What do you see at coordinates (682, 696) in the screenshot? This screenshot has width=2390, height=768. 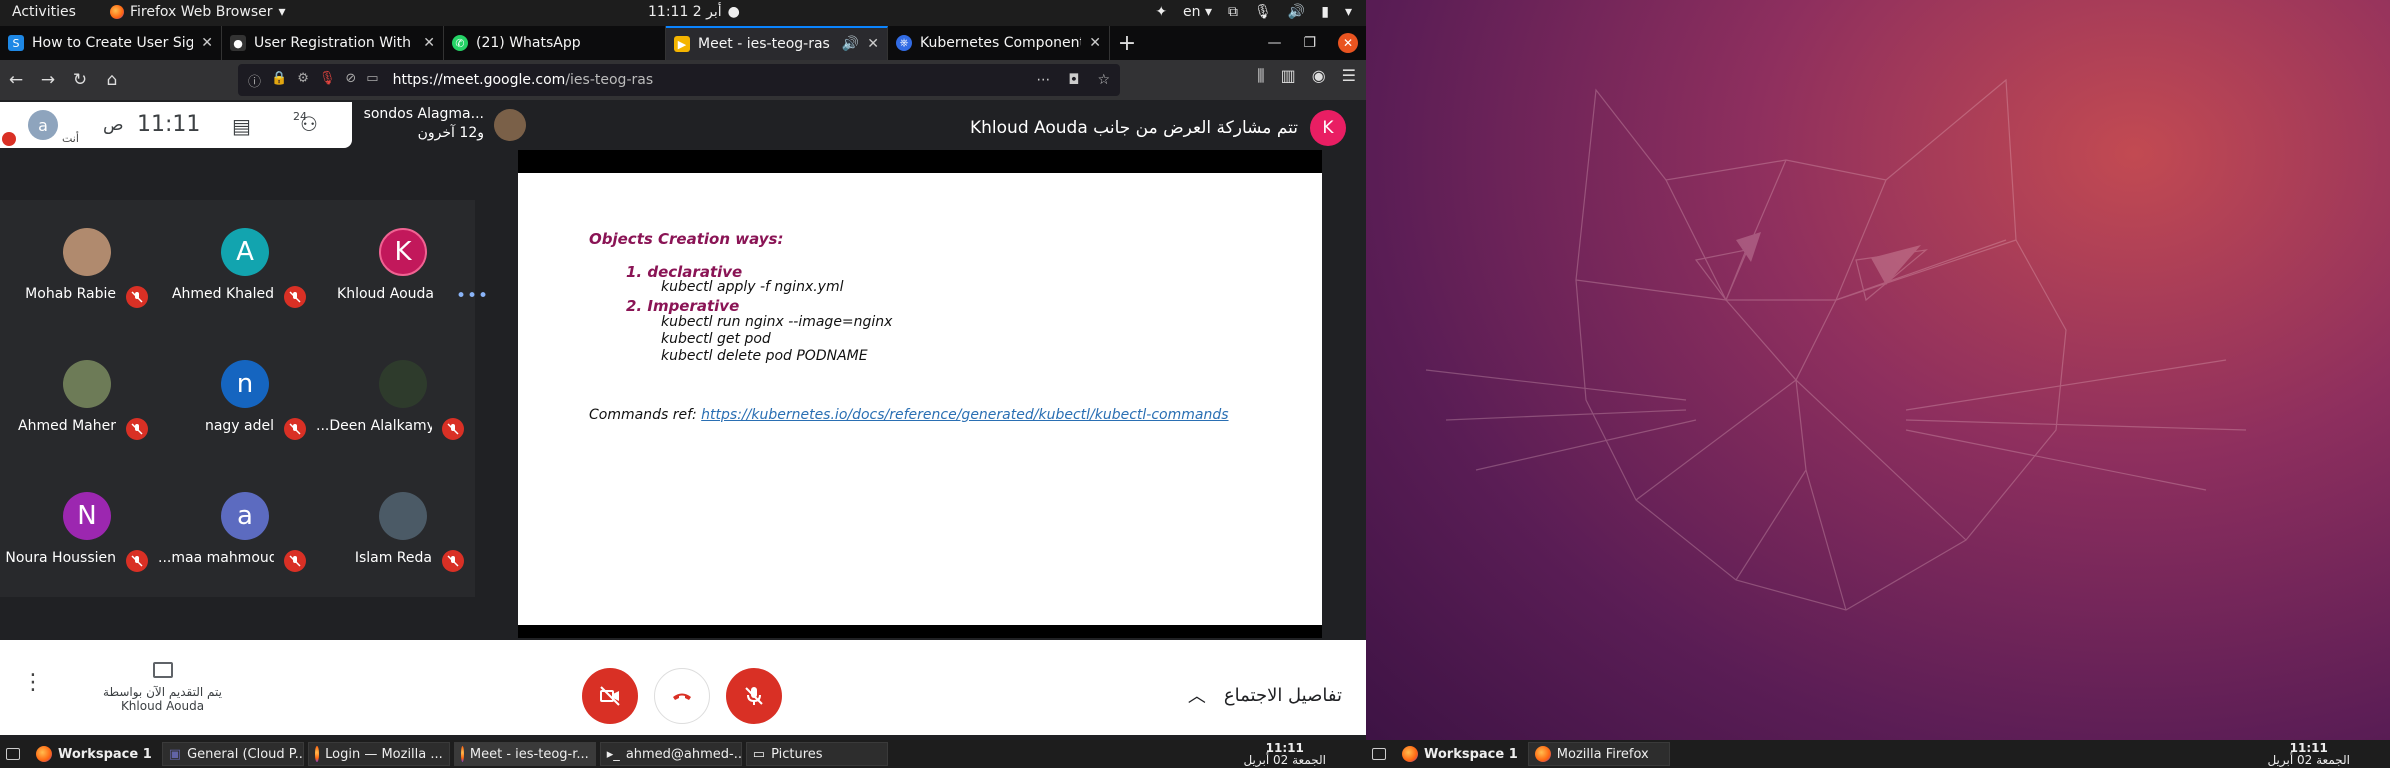 I see `leave-call-button` at bounding box center [682, 696].